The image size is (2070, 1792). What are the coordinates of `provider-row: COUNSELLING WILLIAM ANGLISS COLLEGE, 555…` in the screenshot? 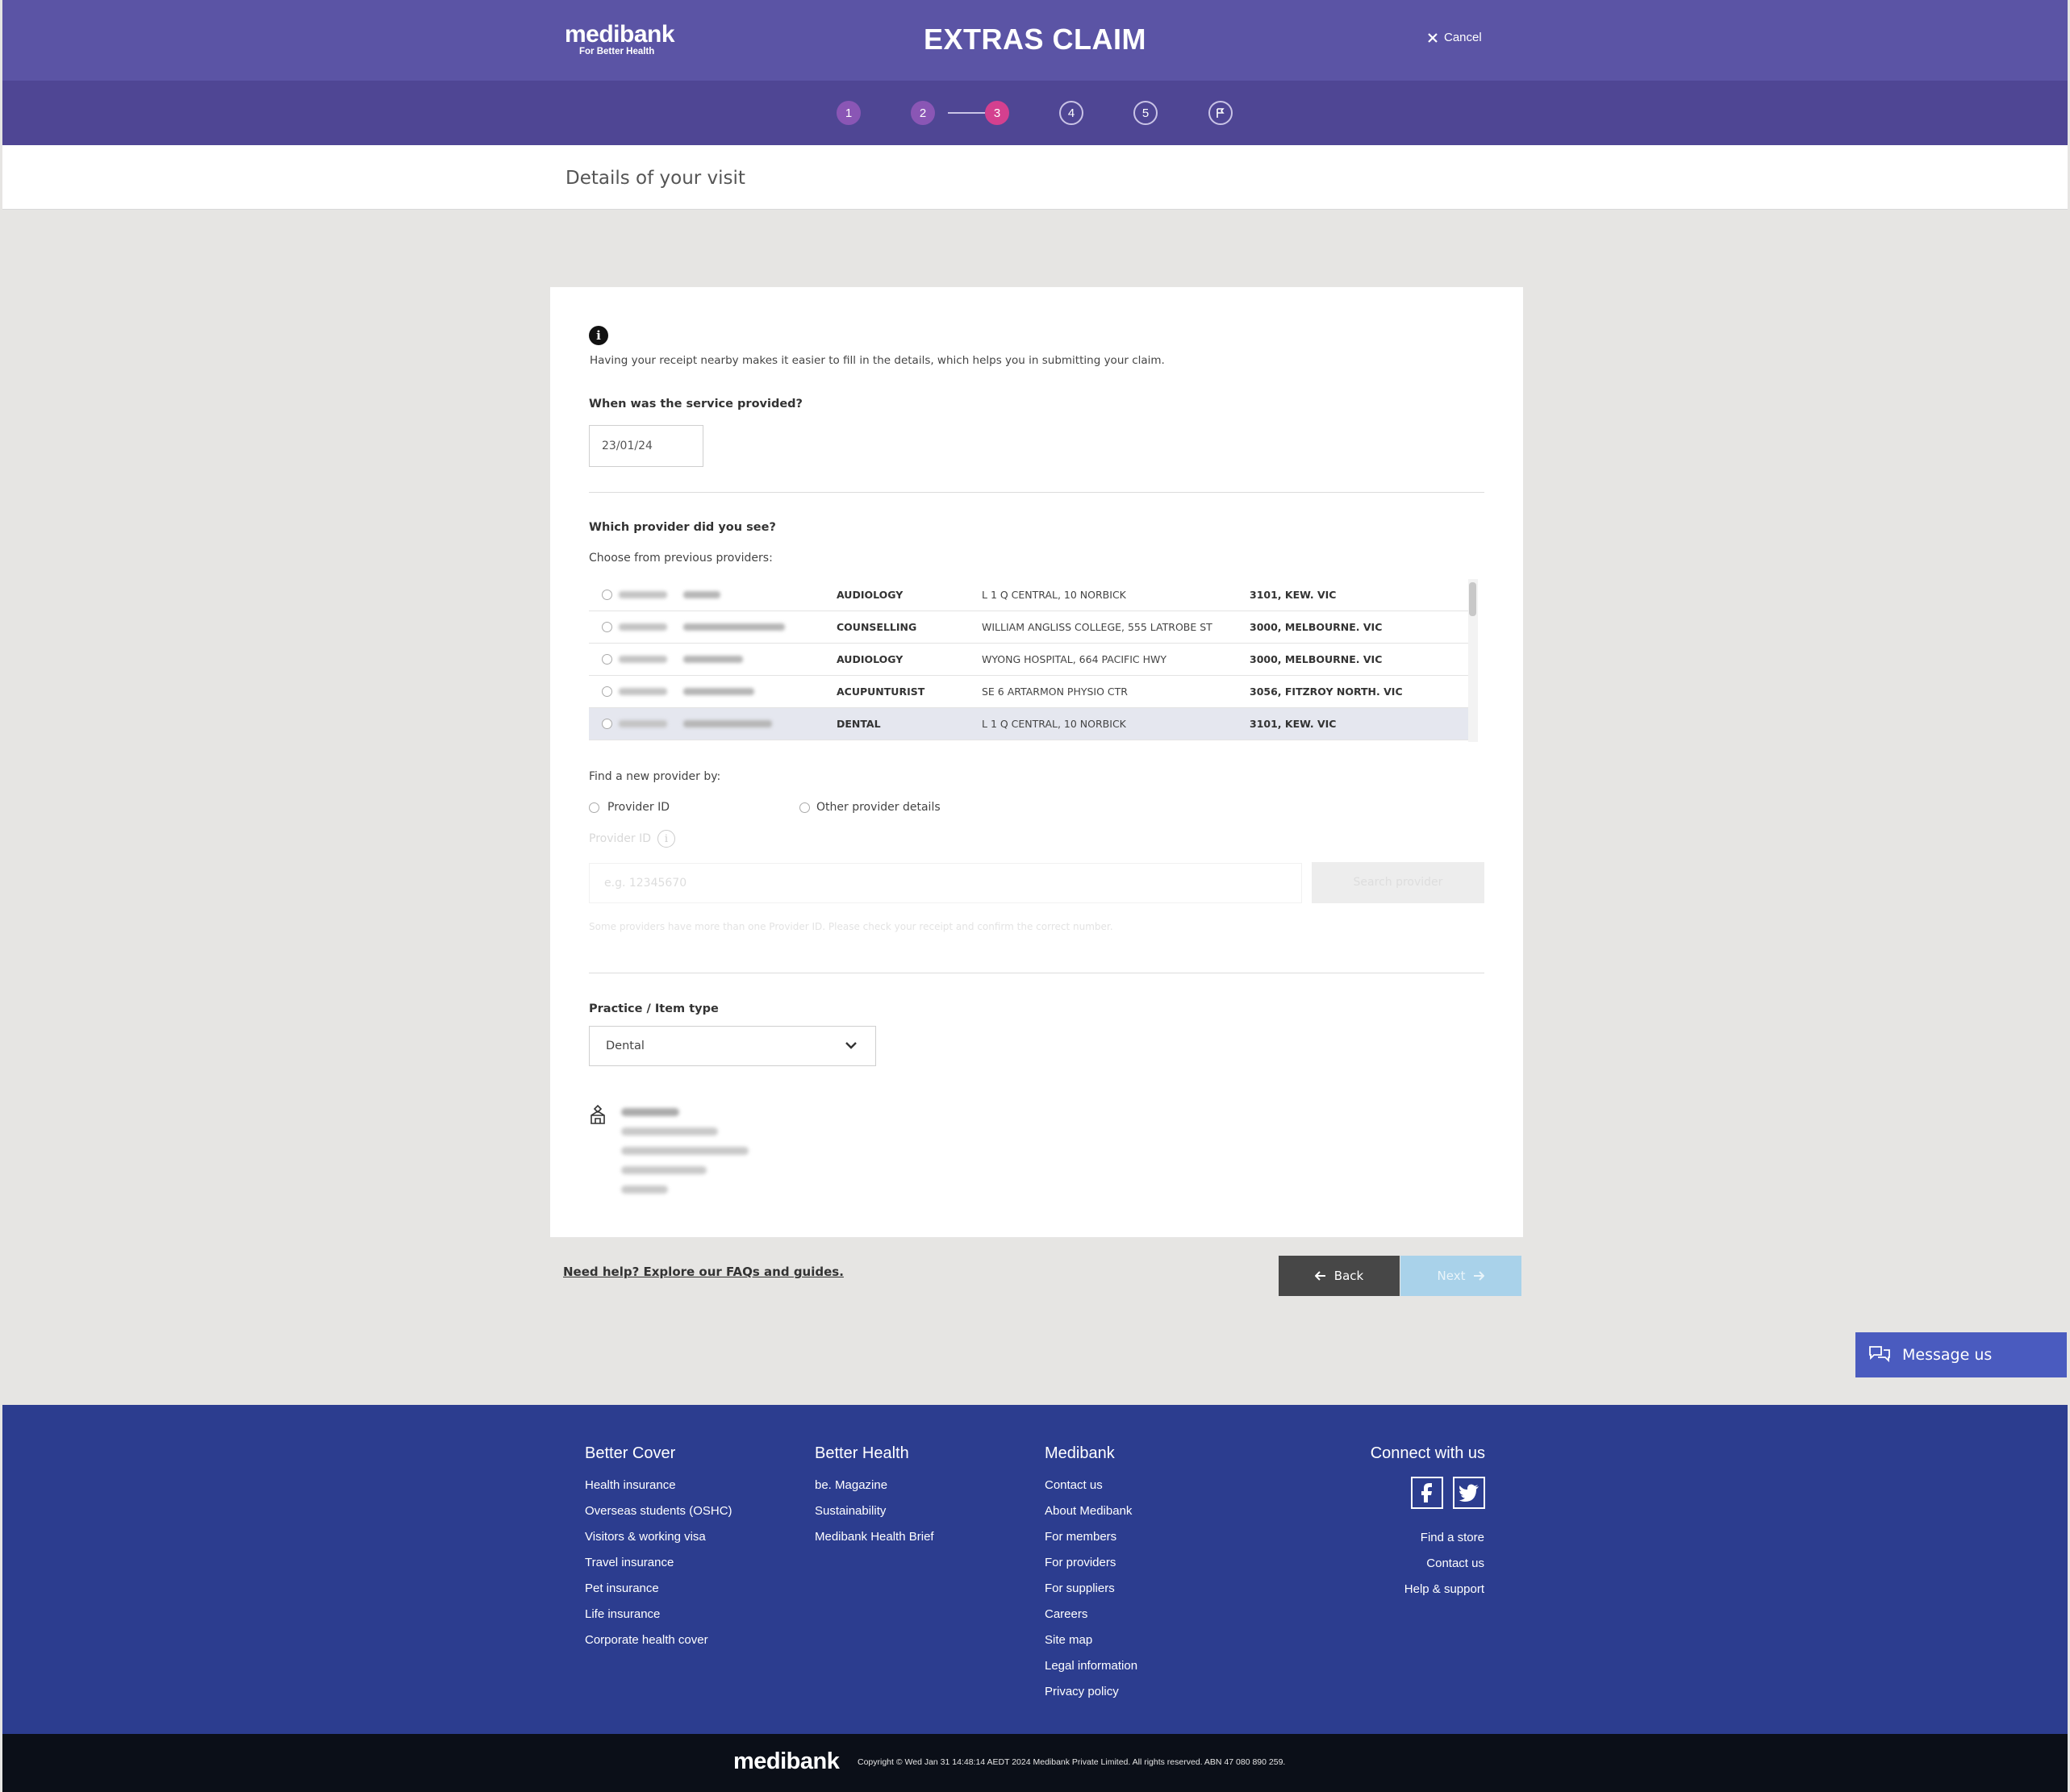 It's located at (1028, 627).